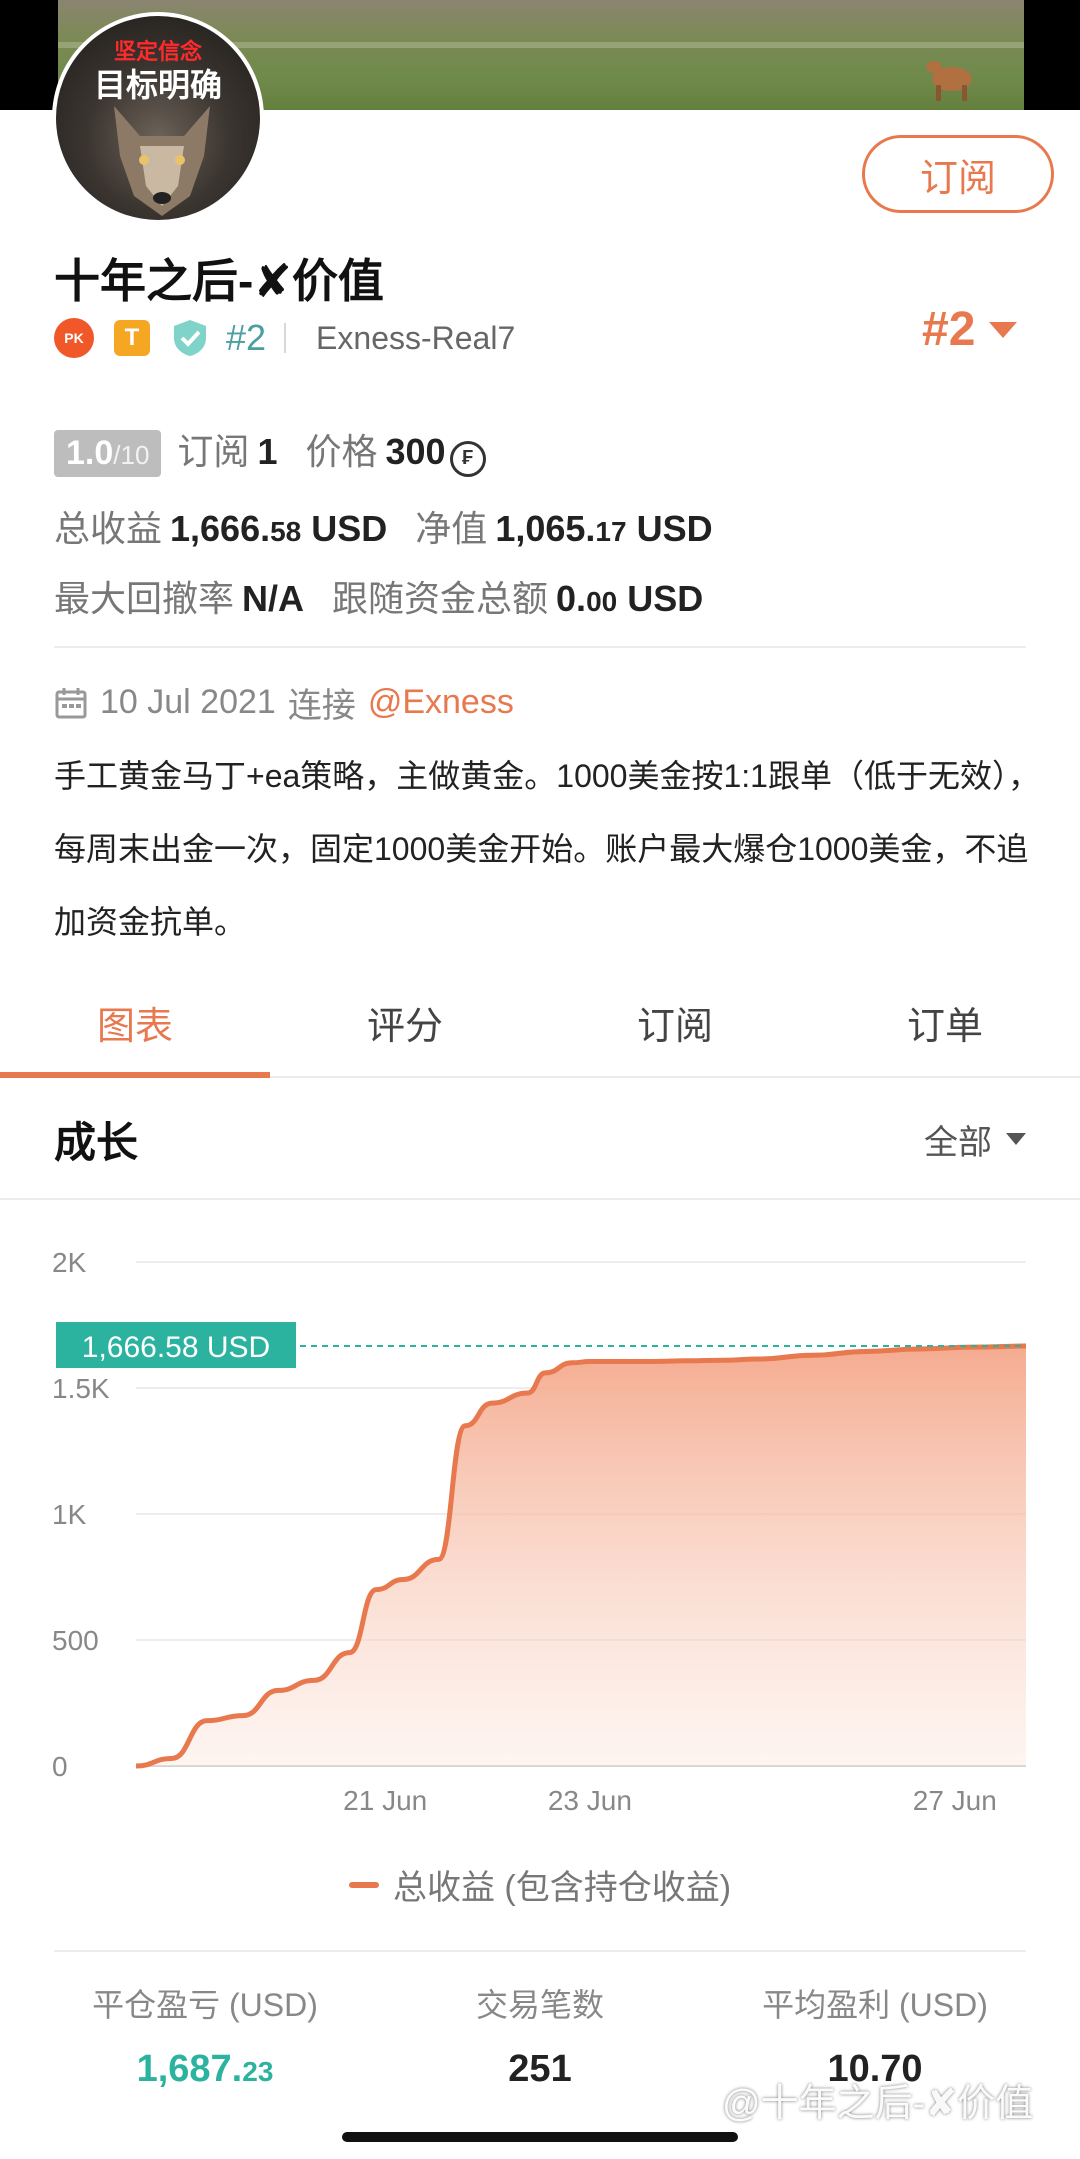 The image size is (1080, 2159). What do you see at coordinates (286, 531) in the screenshot?
I see `total-profit-decimal: 58` at bounding box center [286, 531].